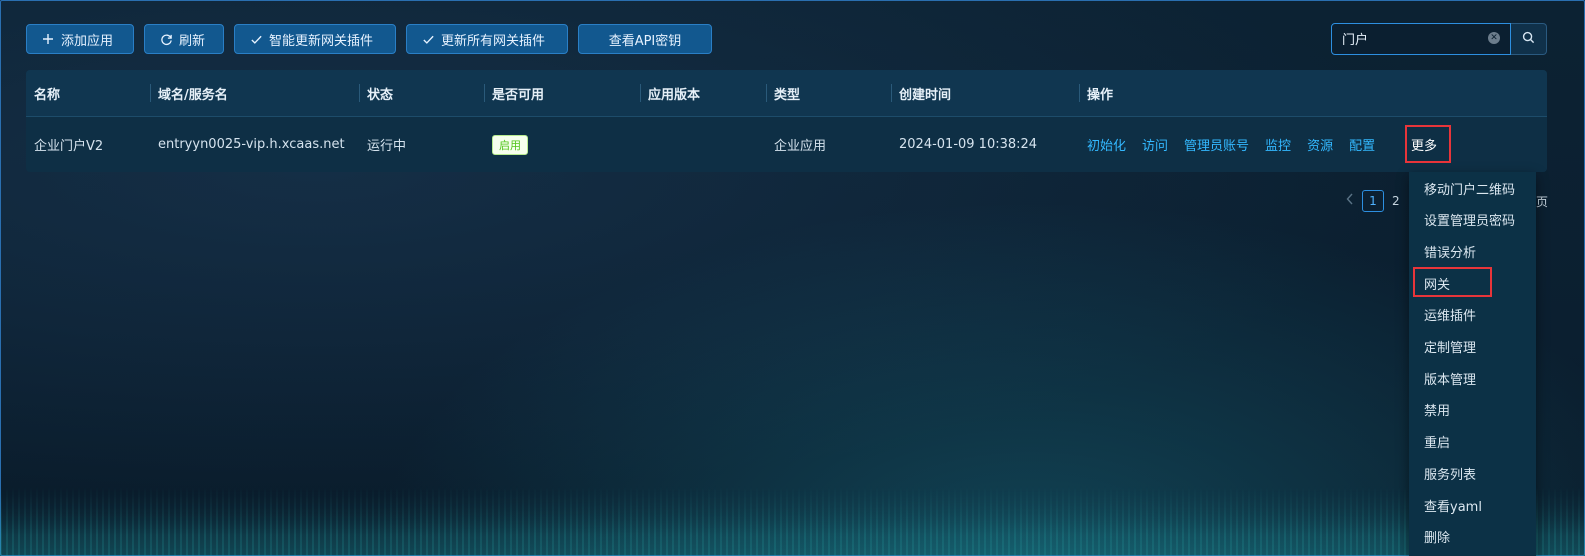 This screenshot has height=556, width=1585. What do you see at coordinates (1396, 201) in the screenshot?
I see `page-button: 2` at bounding box center [1396, 201].